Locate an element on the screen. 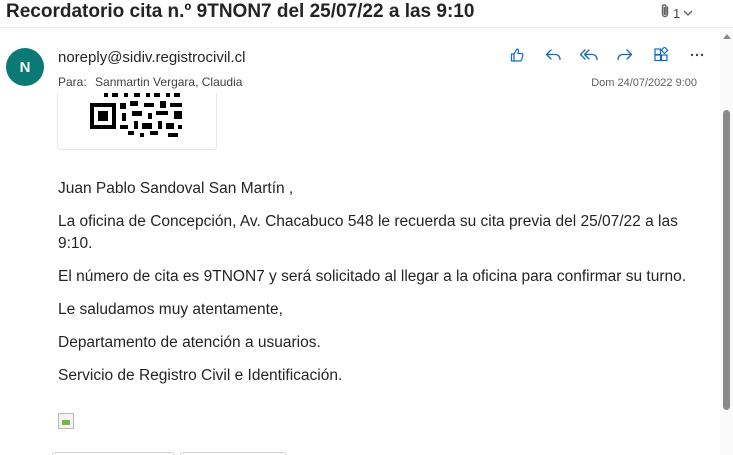 The height and width of the screenshot is (455, 733). attachment-indicator: 1 is located at coordinates (676, 13).